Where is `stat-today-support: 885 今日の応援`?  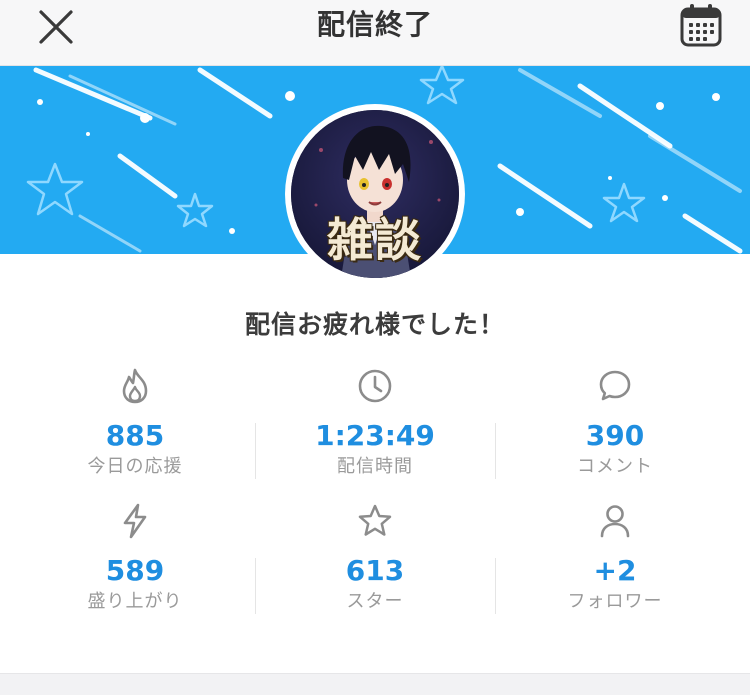
stat-today-support: 885 今日の応援 is located at coordinates (135, 432).